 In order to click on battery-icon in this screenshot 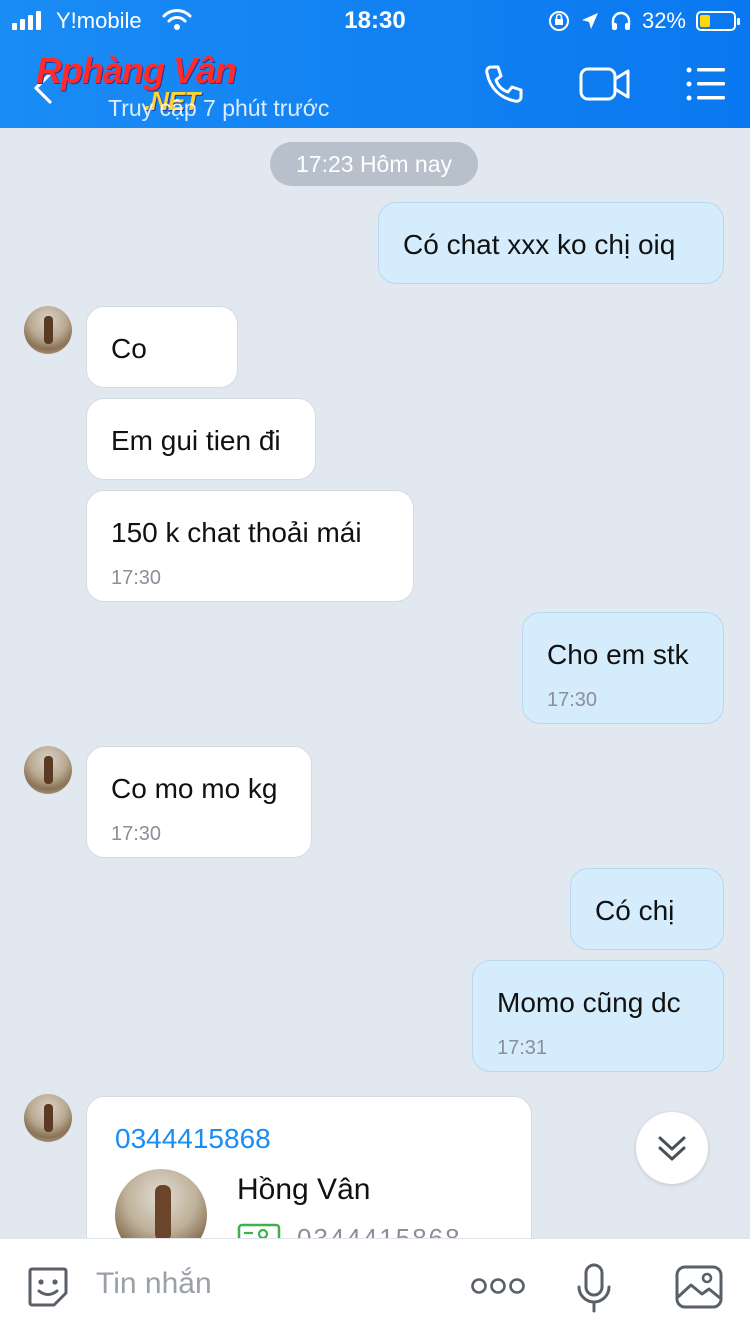, I will do `click(718, 21)`.